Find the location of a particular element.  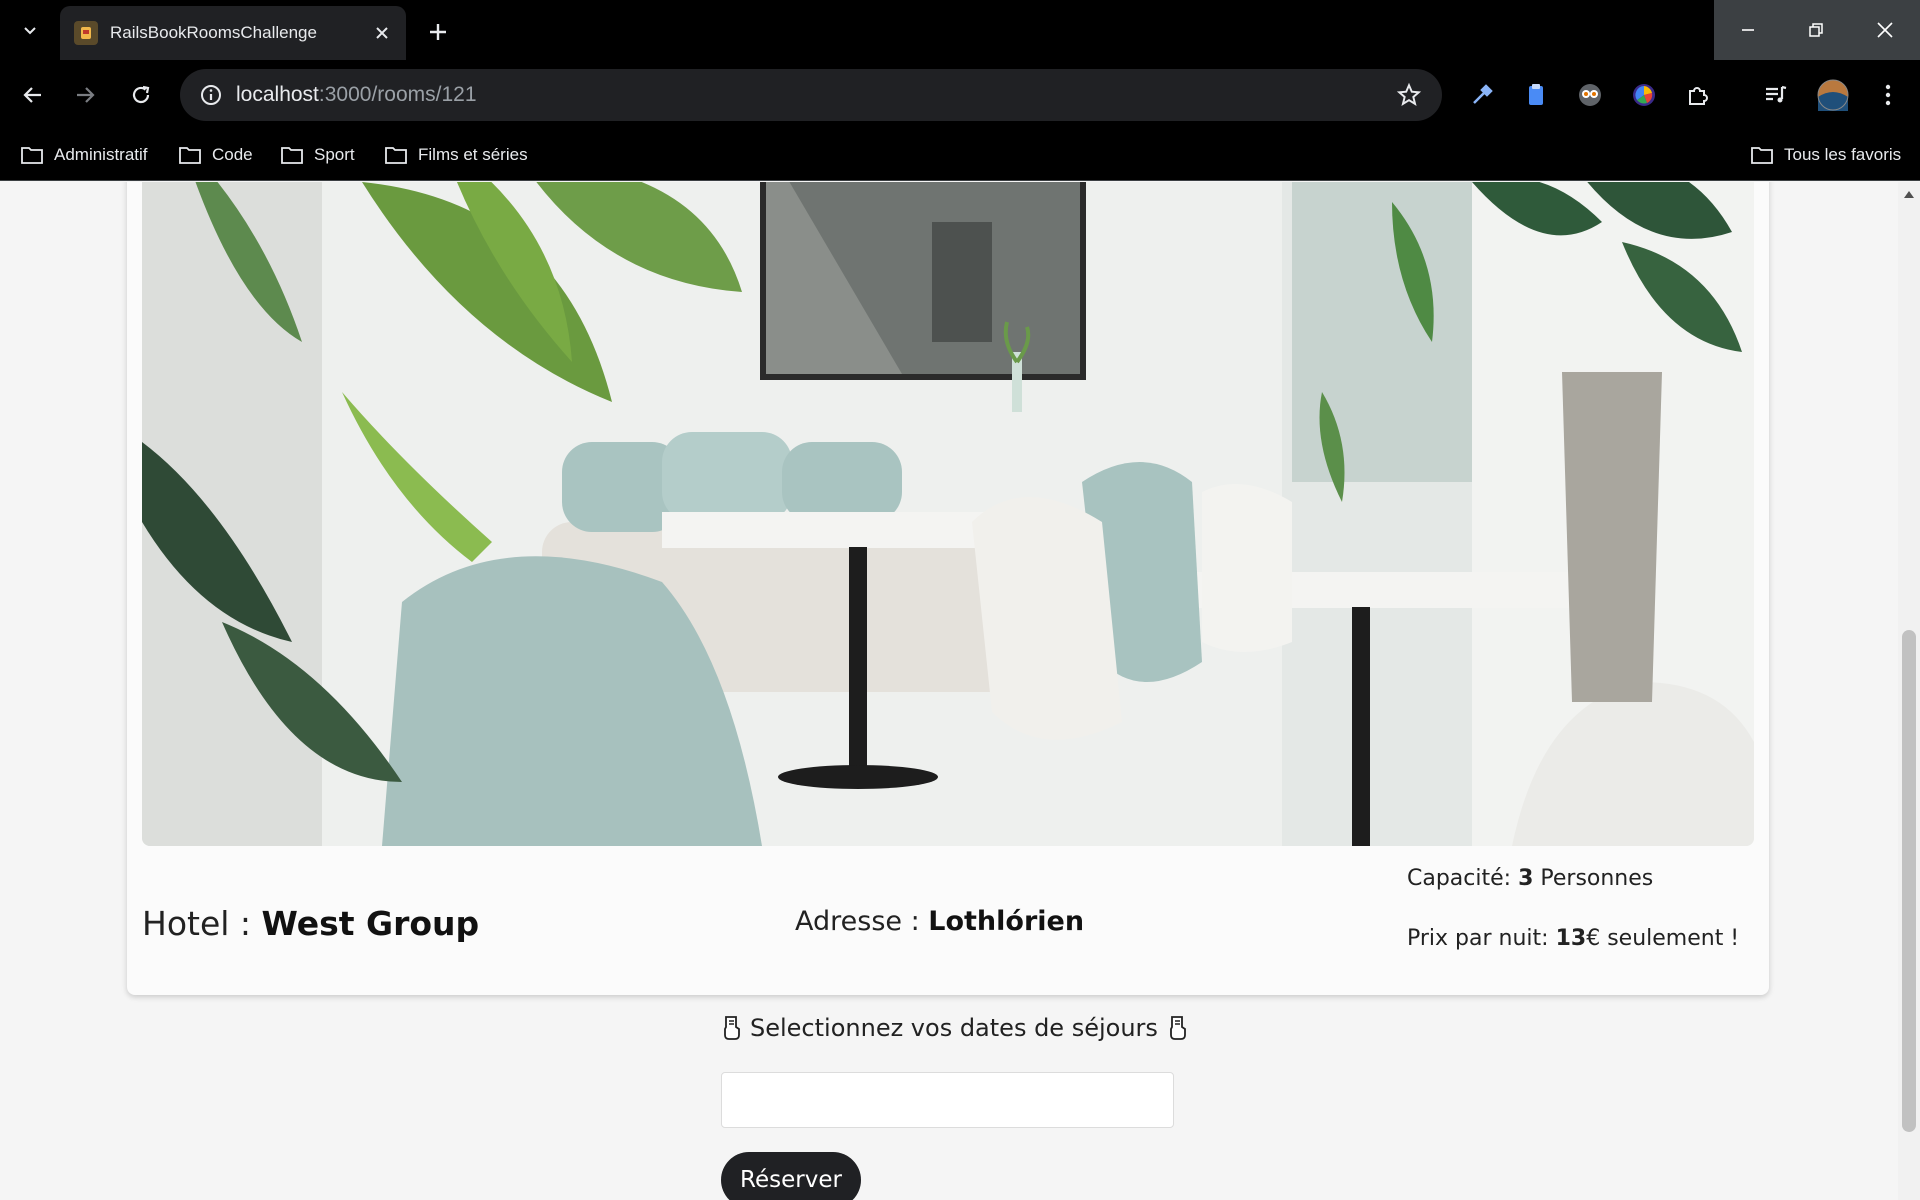

page-scrollbar is located at coordinates (1909, 691).